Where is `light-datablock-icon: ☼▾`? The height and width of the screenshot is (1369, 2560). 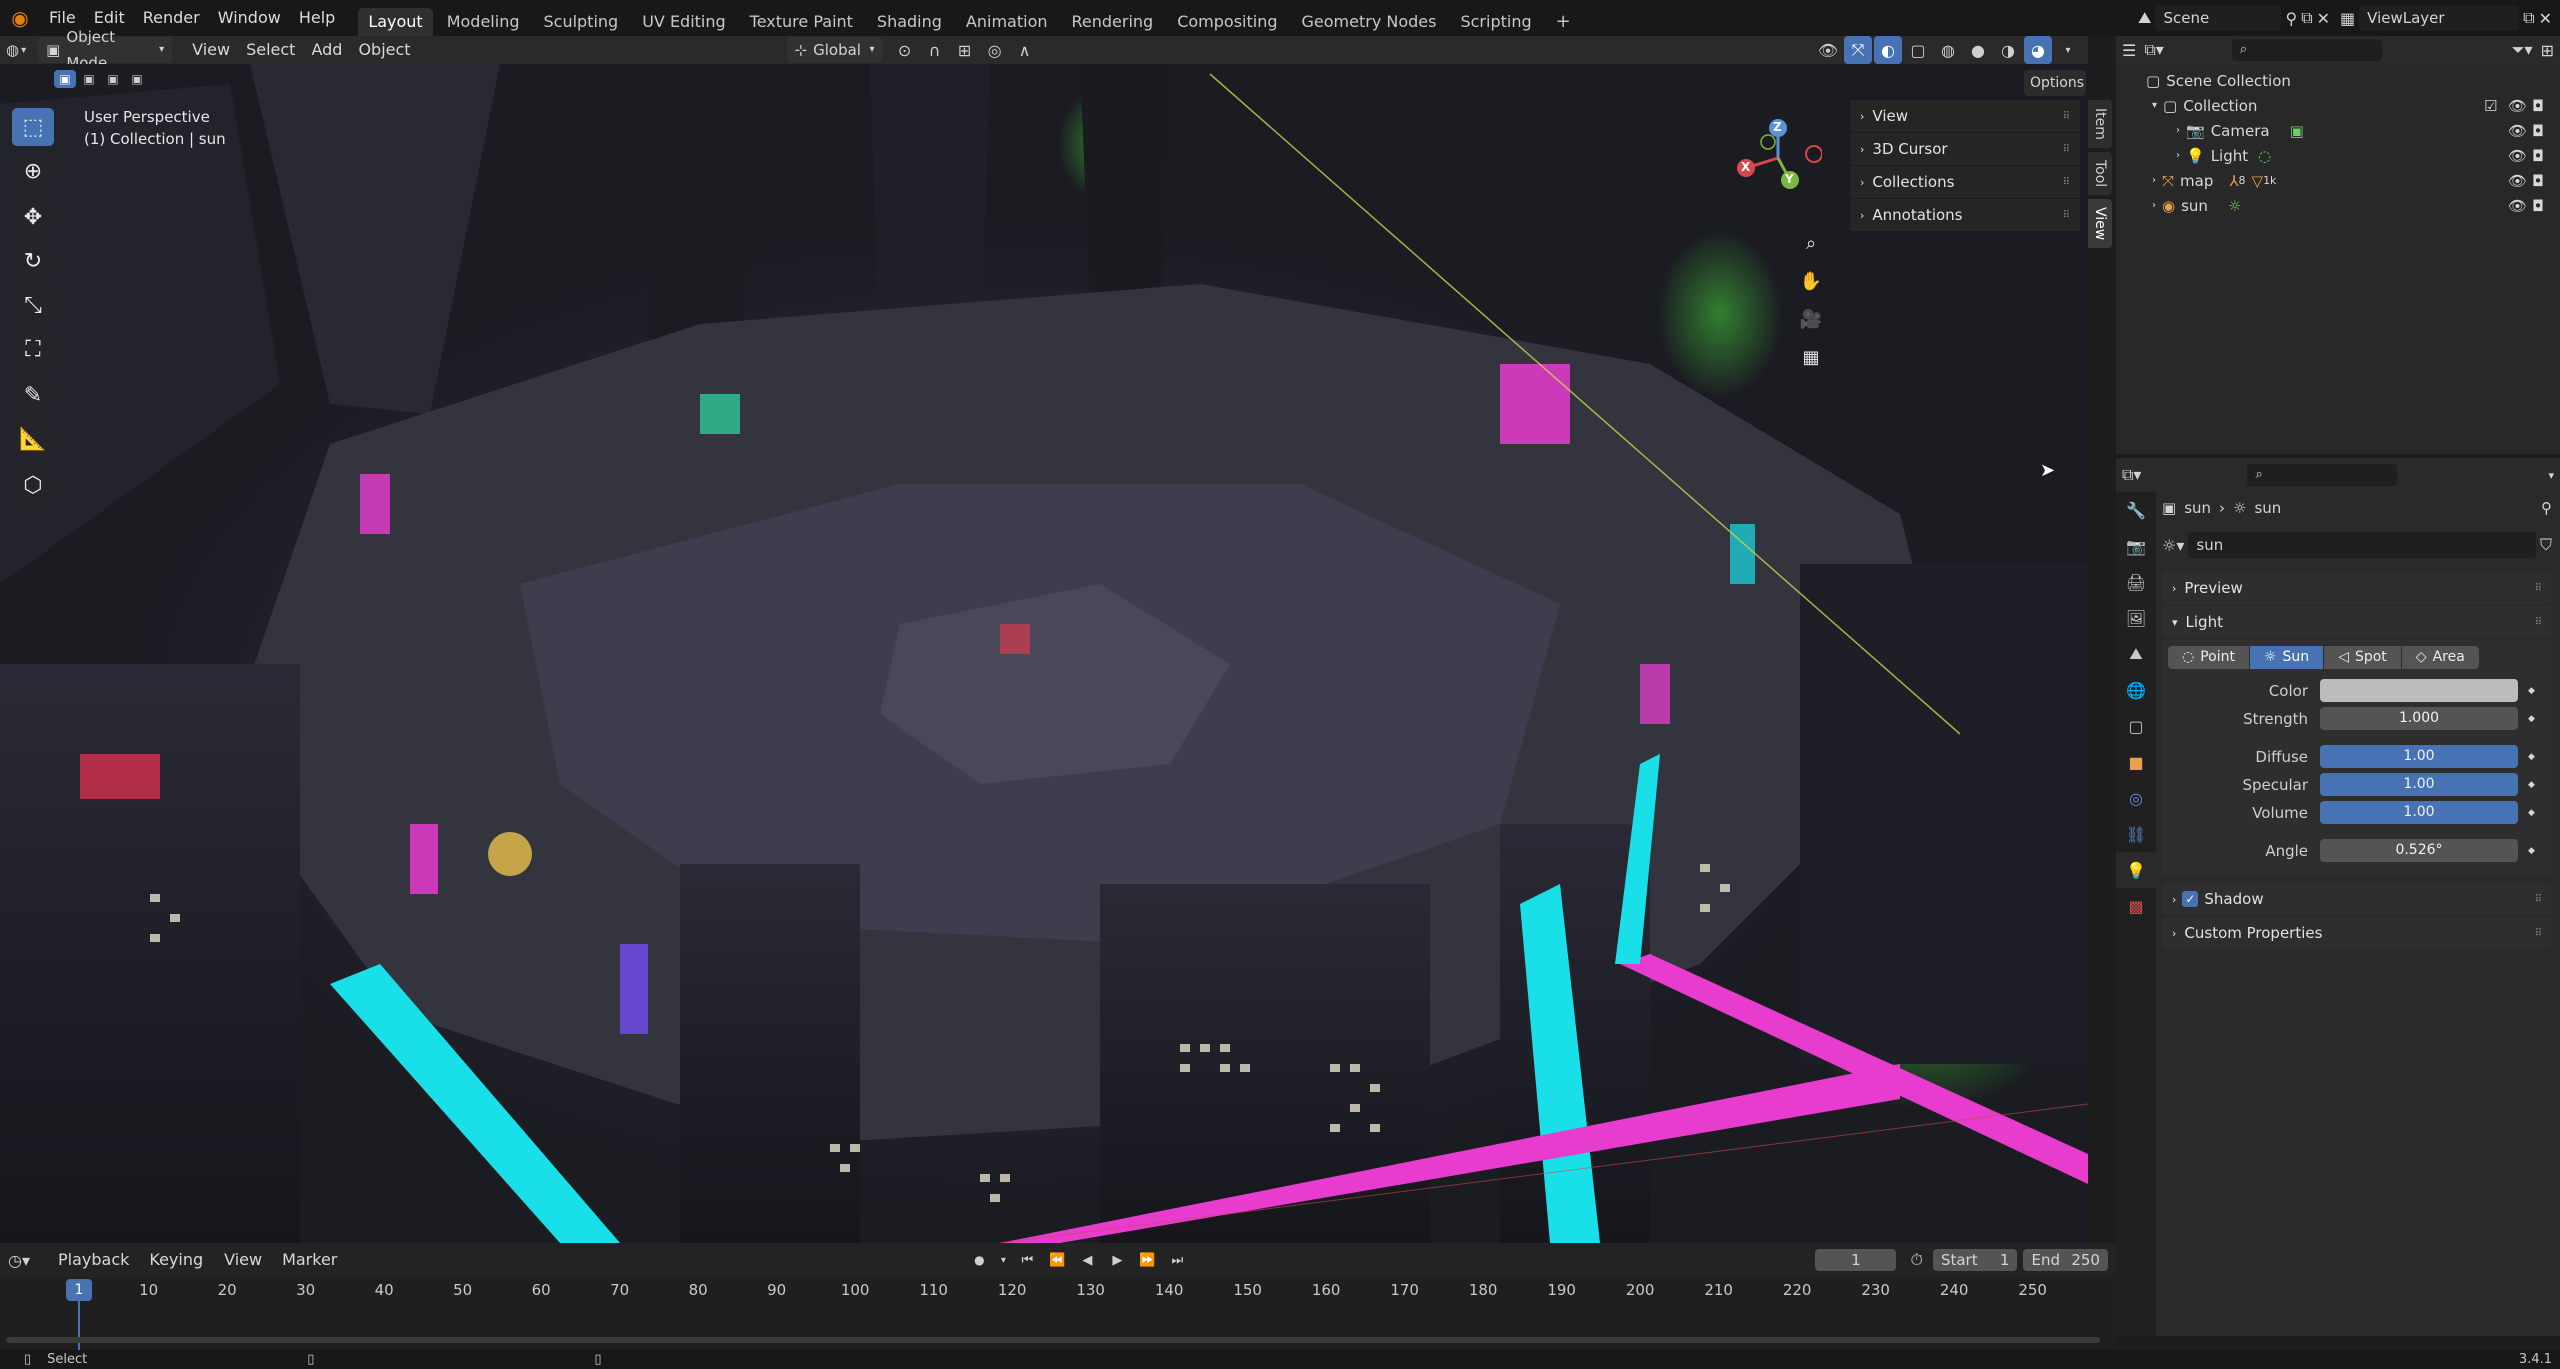
light-datablock-icon: ☼▾ is located at coordinates (2173, 545).